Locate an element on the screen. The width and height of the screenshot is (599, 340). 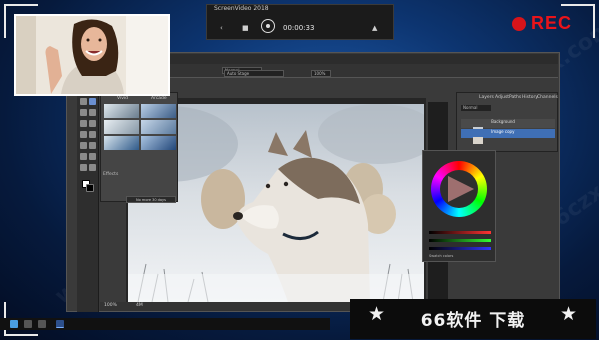
blend-mode-select: Normal is located at coordinates (476, 108).